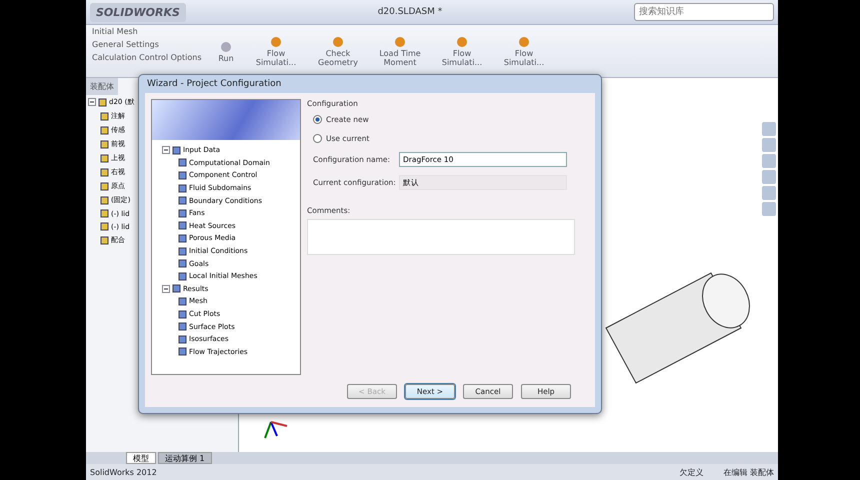 Image resolution: width=860 pixels, height=480 pixels. I want to click on status-text: 在编辑 装配体, so click(748, 472).